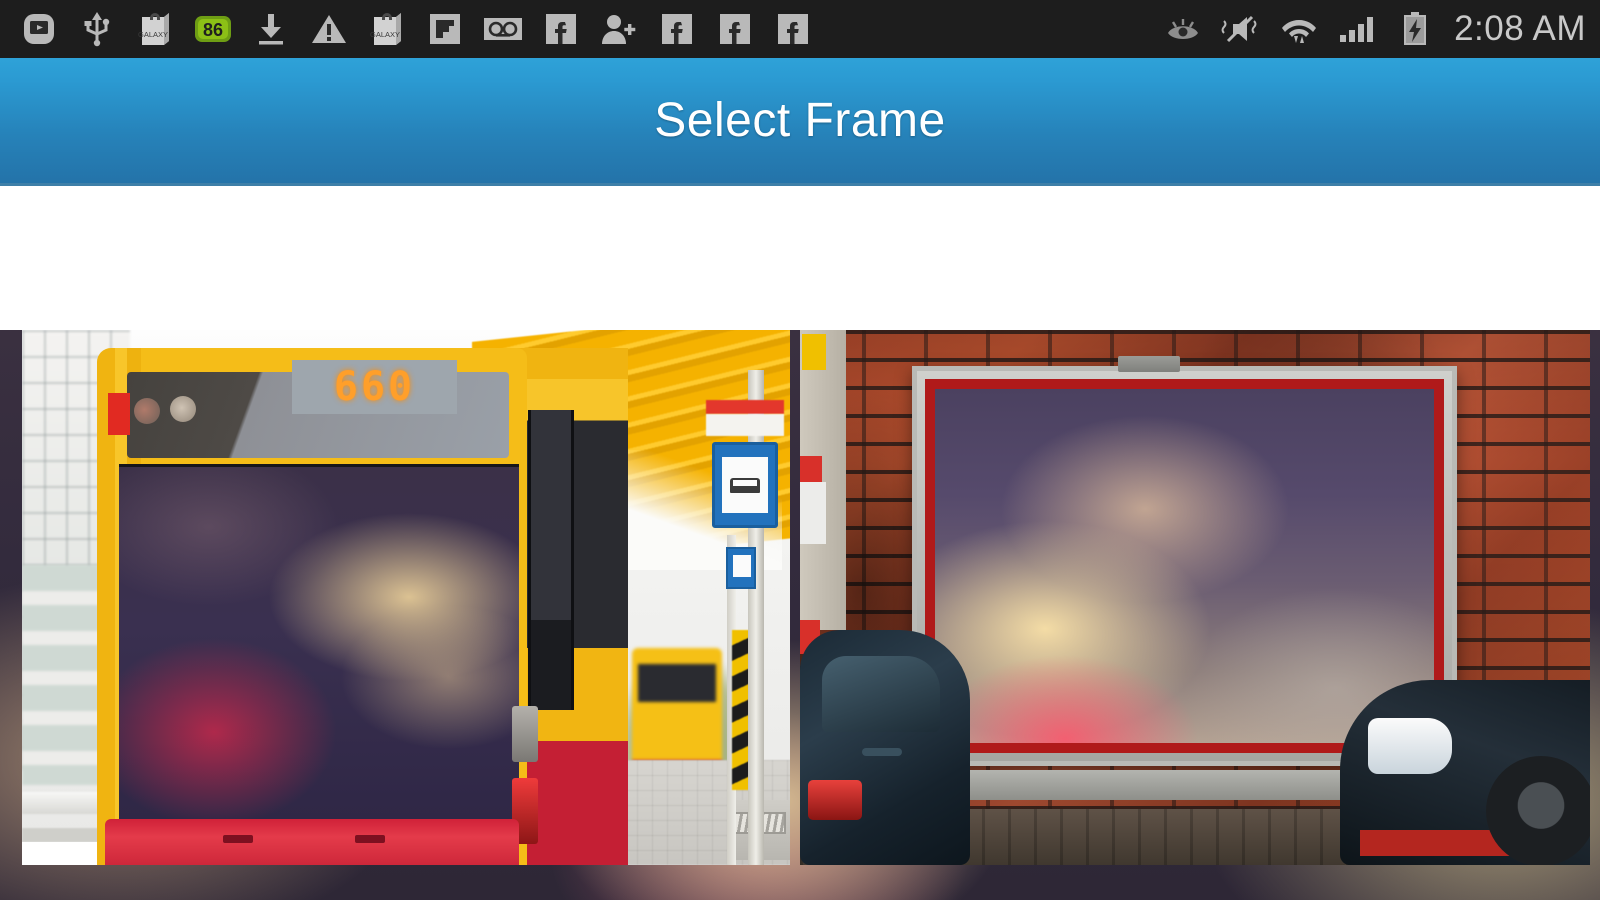  Describe the element at coordinates (1241, 29) in the screenshot. I see `sound-muted-vibrate-icon` at that location.